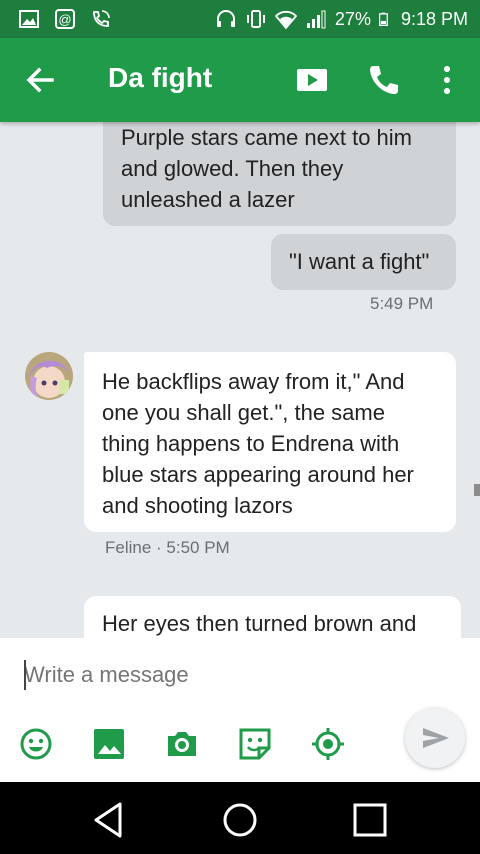 The image size is (480, 854). What do you see at coordinates (402, 303) in the screenshot?
I see `message-timestamp: 5:49 PM` at bounding box center [402, 303].